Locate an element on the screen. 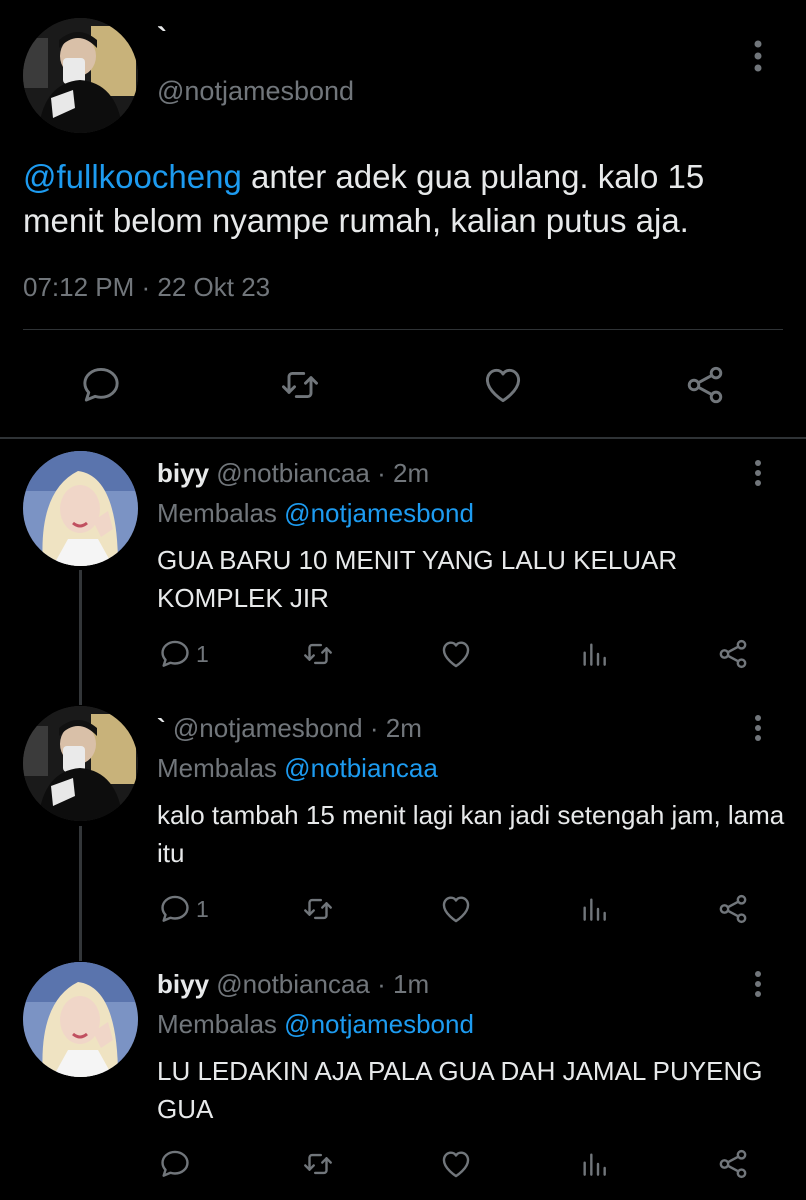 Image resolution: width=806 pixels, height=1200 pixels. reply-time: 1m is located at coordinates (411, 984).